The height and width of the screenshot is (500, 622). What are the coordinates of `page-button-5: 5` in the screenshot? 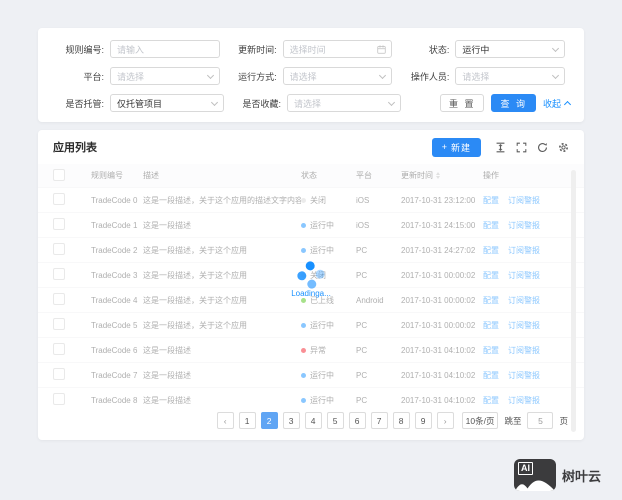 It's located at (335, 420).